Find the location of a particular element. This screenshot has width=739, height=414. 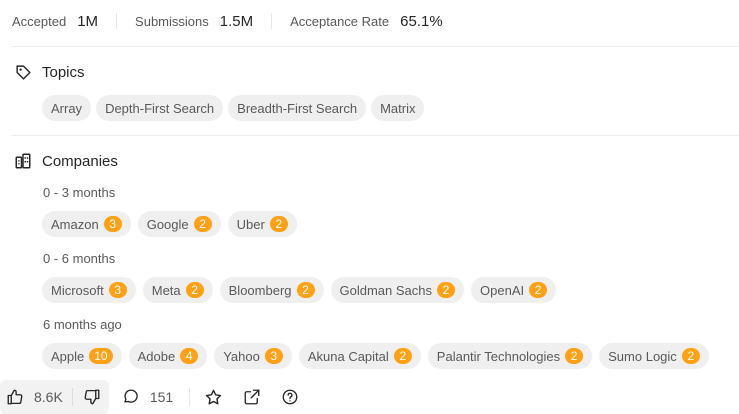

company-tag-amazon: Amazon 3 is located at coordinates (86, 224).